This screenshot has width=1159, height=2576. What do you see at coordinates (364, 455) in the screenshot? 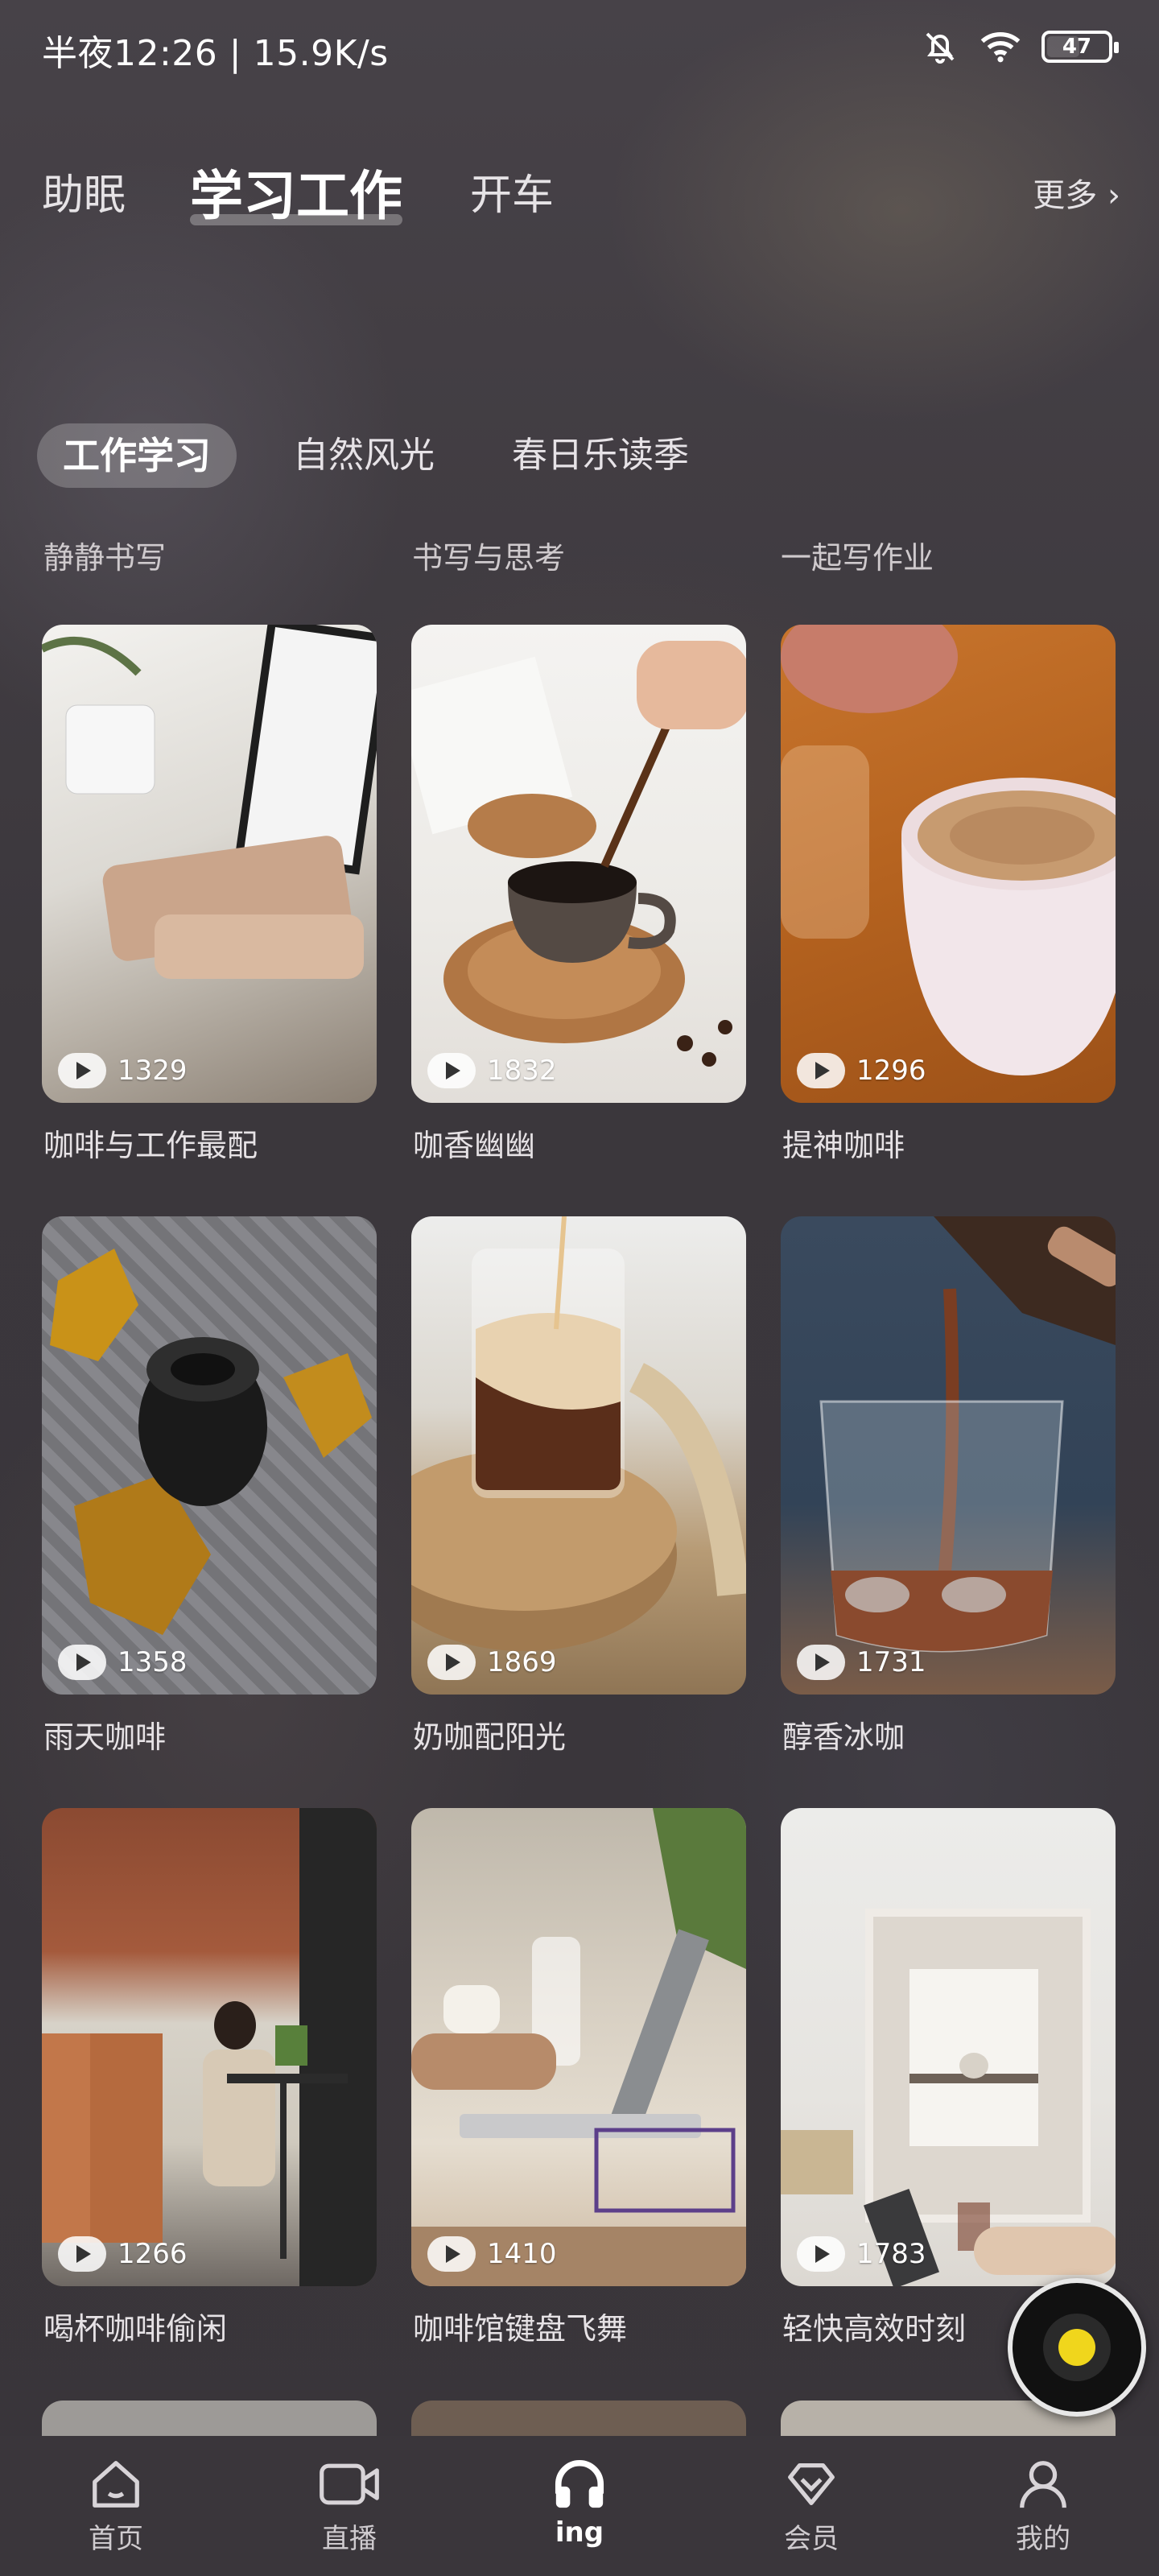
I see `subtab-nature: 自然风光` at bounding box center [364, 455].